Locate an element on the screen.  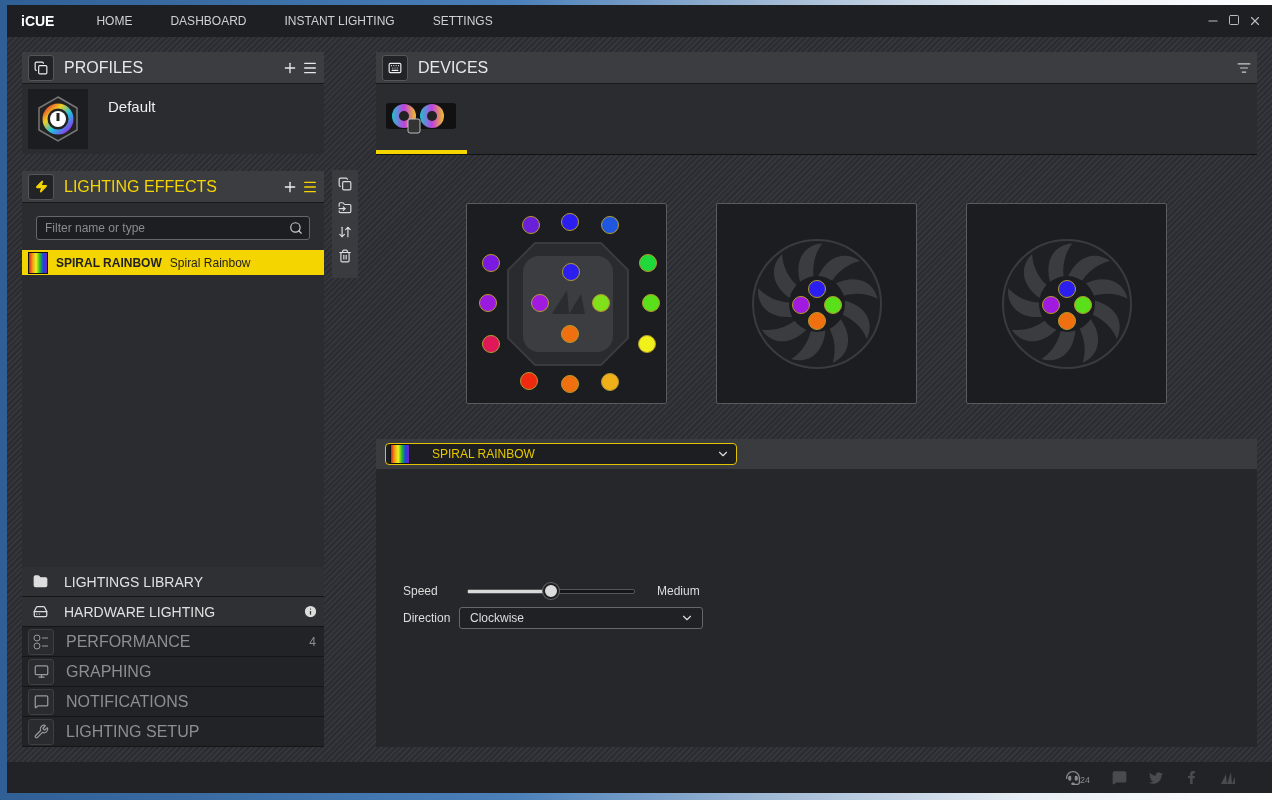
count-label: 4 is located at coordinates (312, 641).